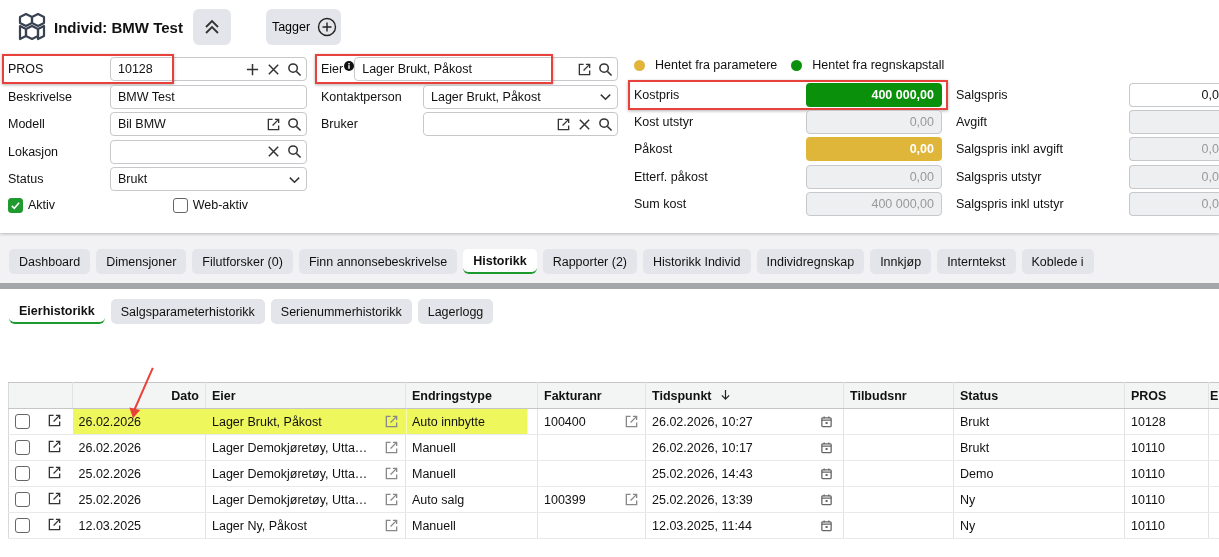  I want to click on table-cell: Brukt, so click(975, 421).